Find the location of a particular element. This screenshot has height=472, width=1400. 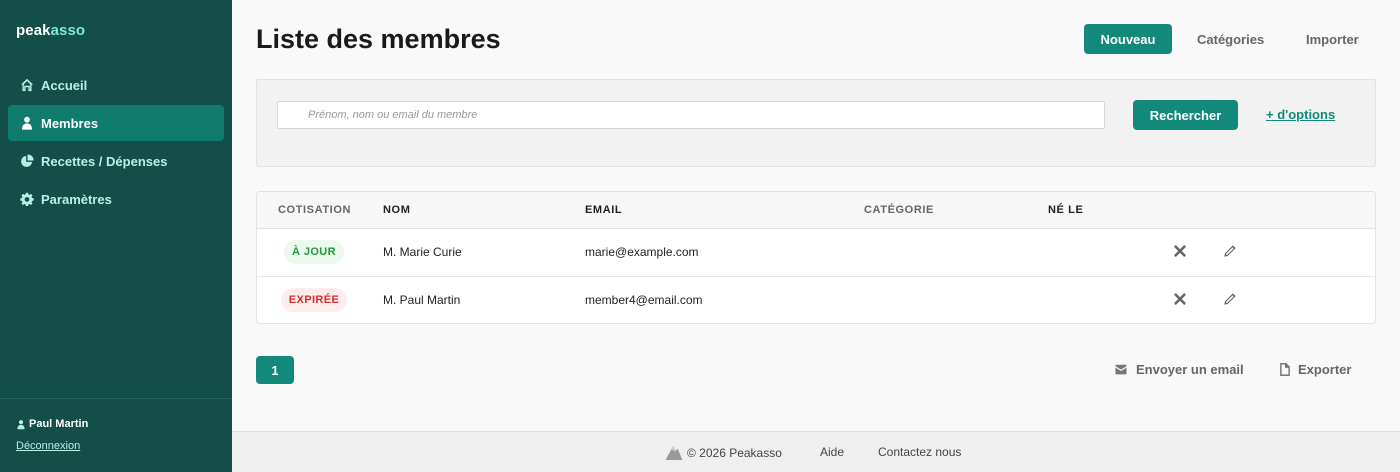

page-button: 1 is located at coordinates (275, 370).